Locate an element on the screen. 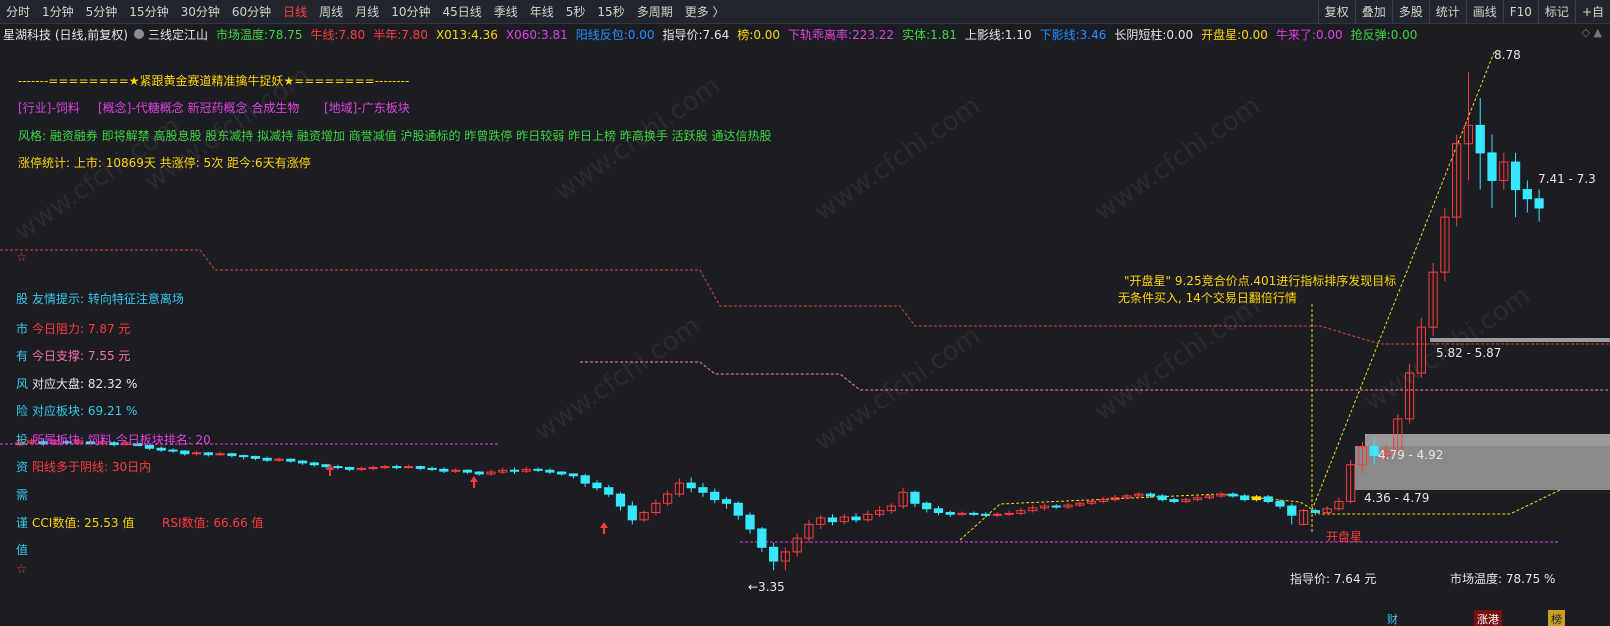  side-info-line: 有今日支撑: 7.55 元 is located at coordinates (73, 355).